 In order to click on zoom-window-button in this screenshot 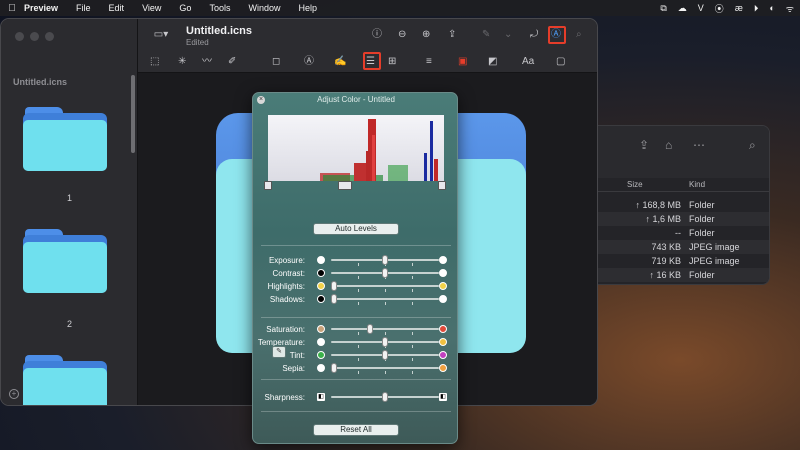, I will do `click(49, 36)`.